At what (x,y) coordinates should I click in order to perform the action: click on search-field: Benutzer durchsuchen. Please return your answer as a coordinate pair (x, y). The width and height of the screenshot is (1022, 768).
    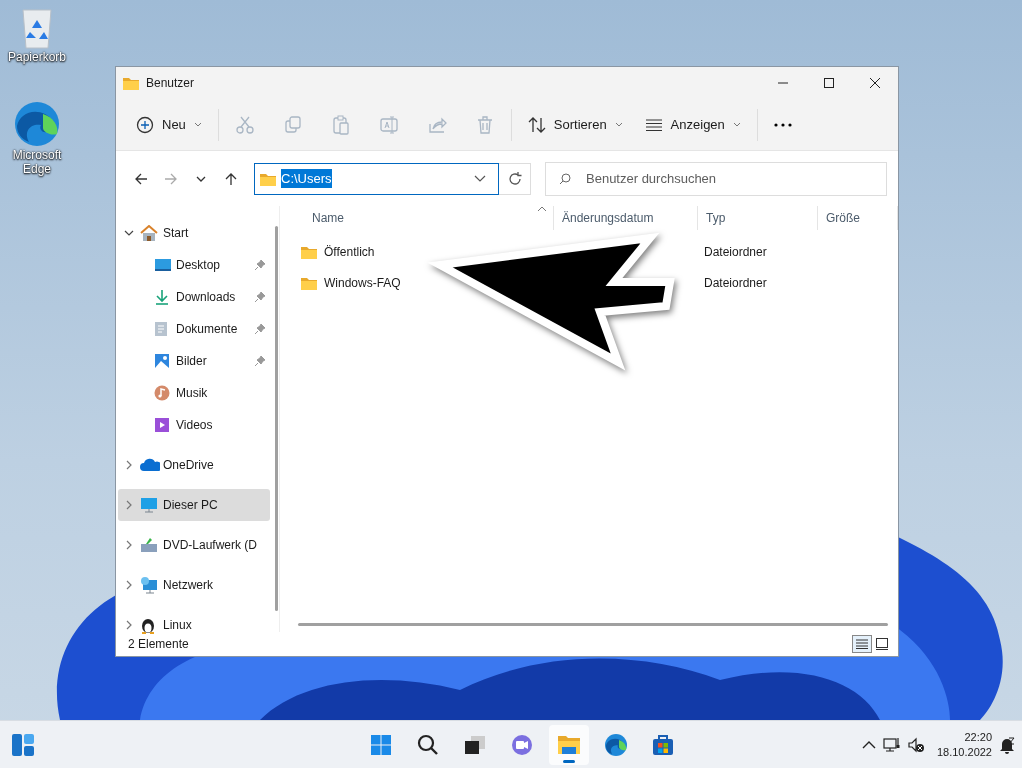
    Looking at the image, I should click on (716, 178).